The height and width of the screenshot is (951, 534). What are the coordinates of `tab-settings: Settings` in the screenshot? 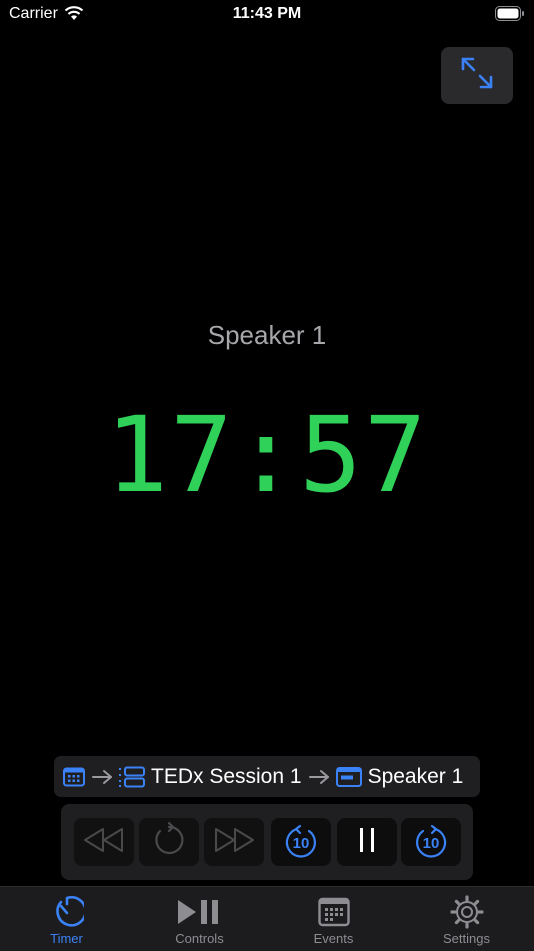 It's located at (466, 919).